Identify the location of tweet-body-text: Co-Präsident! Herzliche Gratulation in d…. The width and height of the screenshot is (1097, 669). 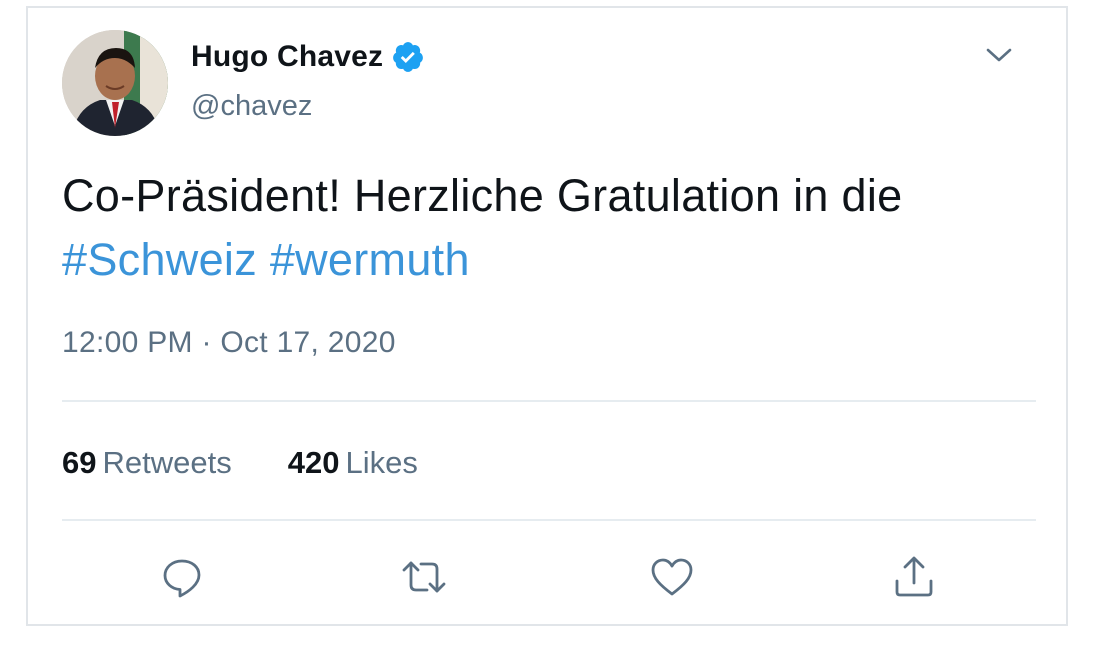
(482, 195).